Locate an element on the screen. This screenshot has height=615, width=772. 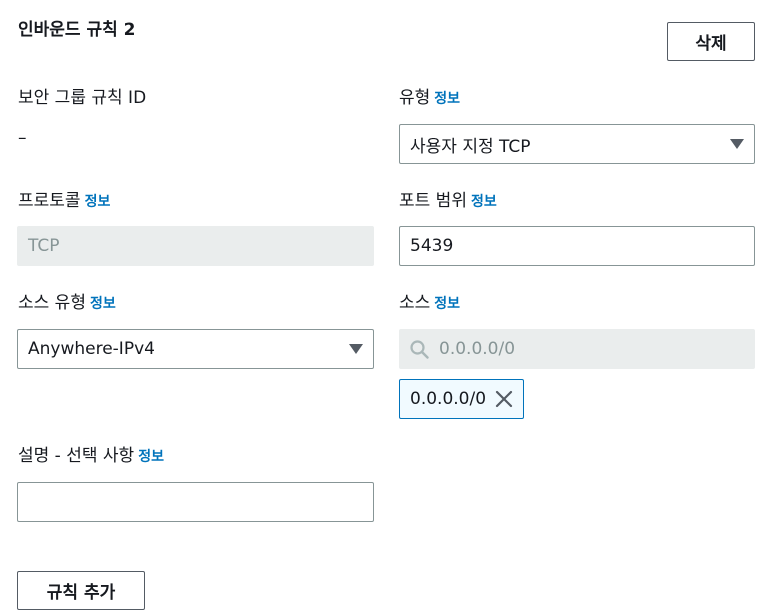
port-range-label-text: 포트 범위 is located at coordinates (433, 201).